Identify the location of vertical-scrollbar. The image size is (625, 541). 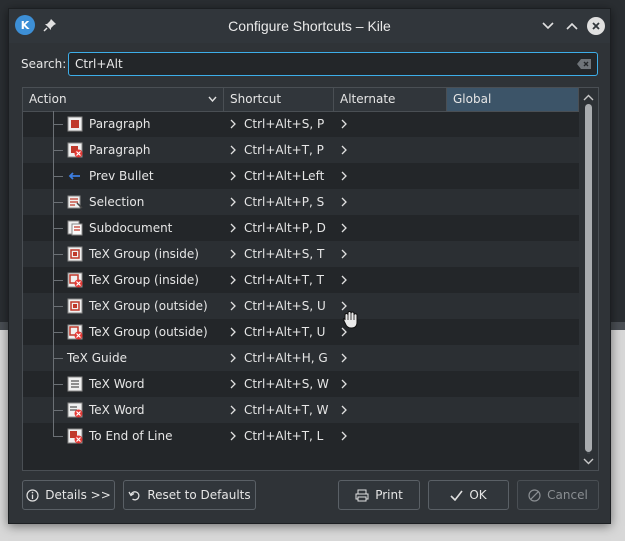
(588, 279).